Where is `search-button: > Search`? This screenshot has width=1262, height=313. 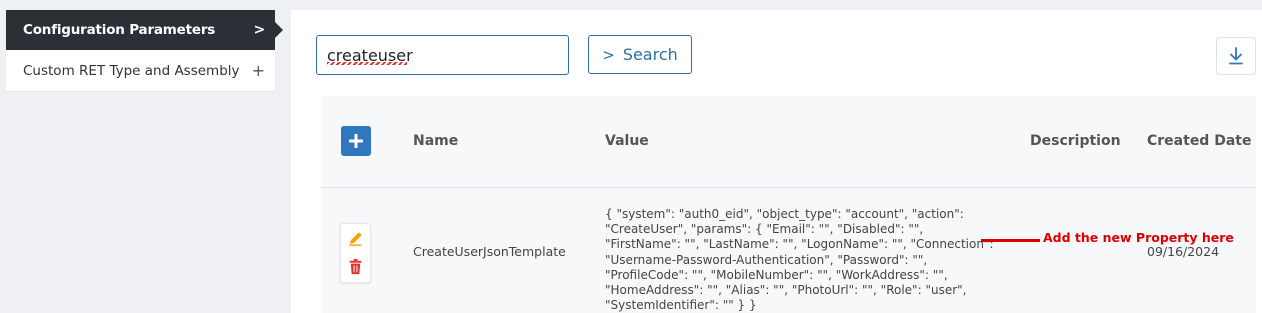 search-button: > Search is located at coordinates (640, 54).